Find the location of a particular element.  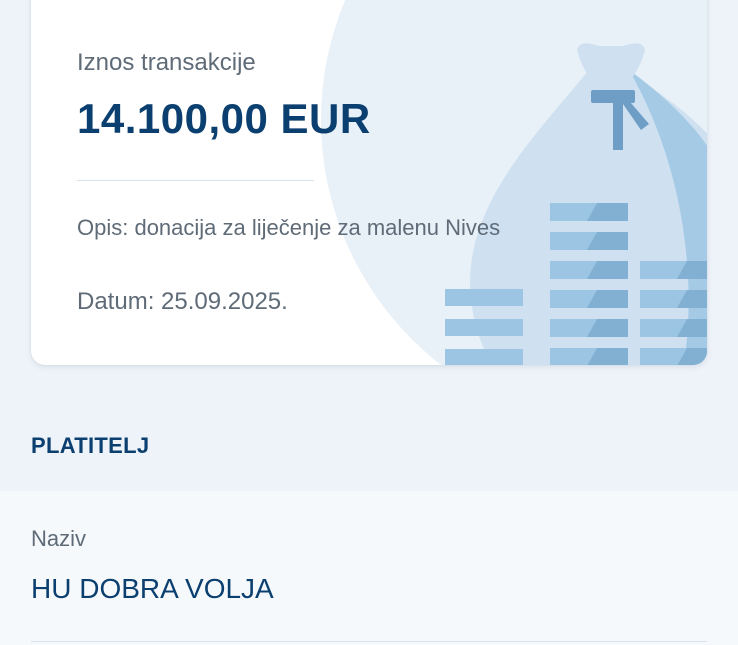

payer-panel-divider is located at coordinates (369, 641).